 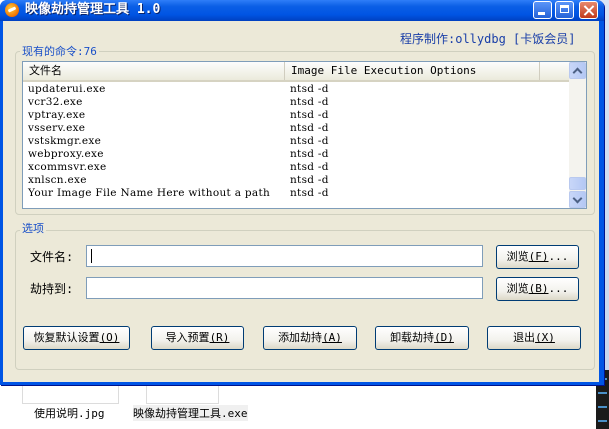 What do you see at coordinates (577, 135) in the screenshot?
I see `vertical-scrollbar` at bounding box center [577, 135].